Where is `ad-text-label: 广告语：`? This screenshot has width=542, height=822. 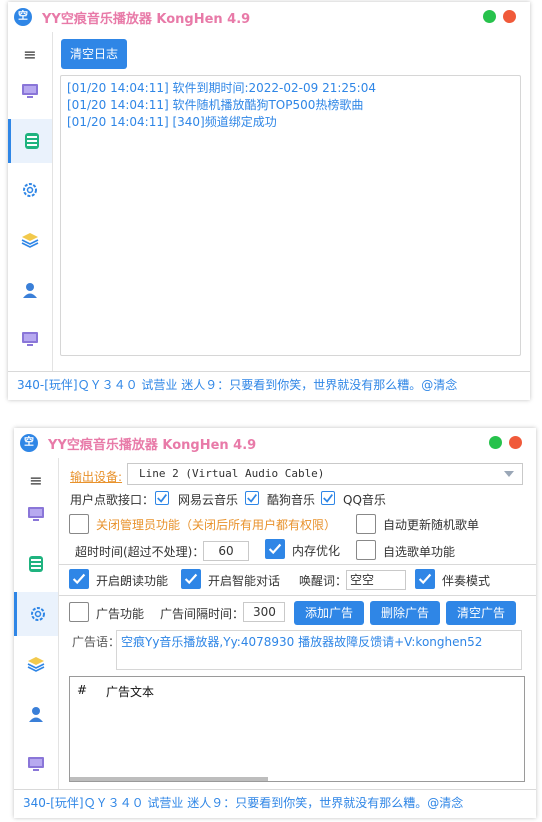
ad-text-label: 广告语： is located at coordinates (96, 642).